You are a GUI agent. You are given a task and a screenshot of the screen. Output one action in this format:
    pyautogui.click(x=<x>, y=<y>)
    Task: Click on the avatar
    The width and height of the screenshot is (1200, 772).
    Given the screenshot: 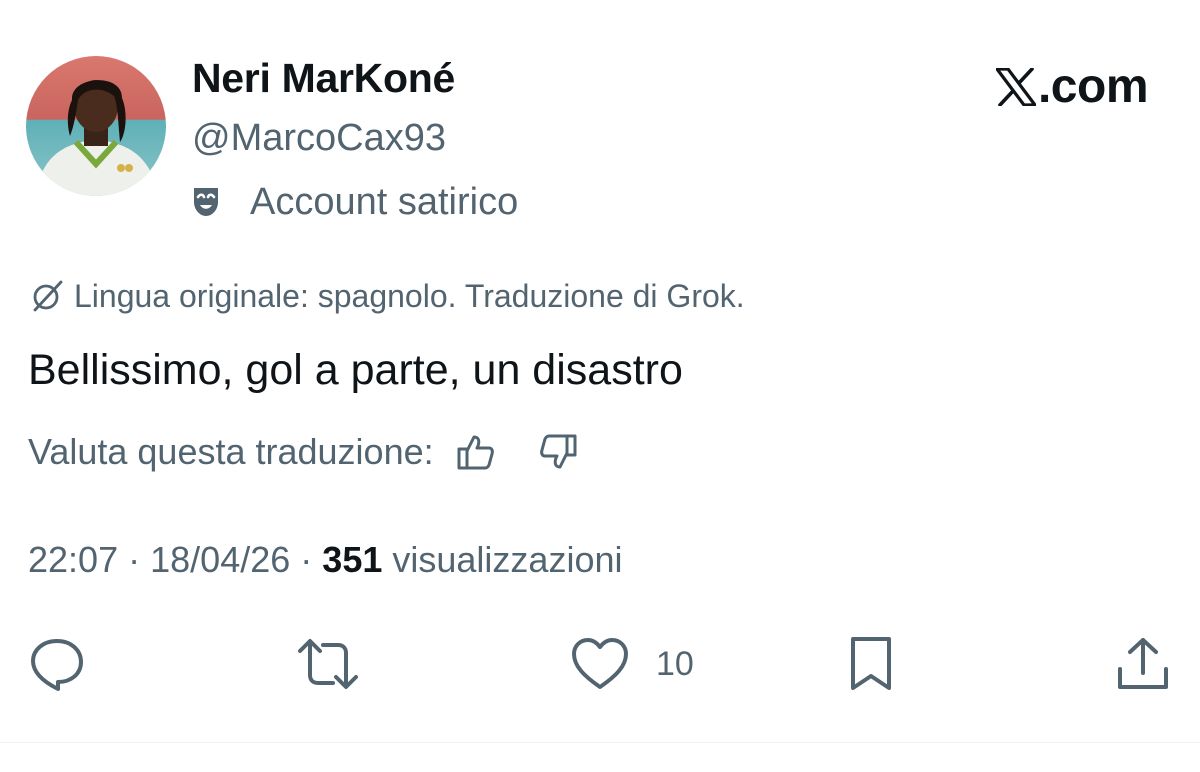 What is the action you would take?
    pyautogui.click(x=96, y=126)
    